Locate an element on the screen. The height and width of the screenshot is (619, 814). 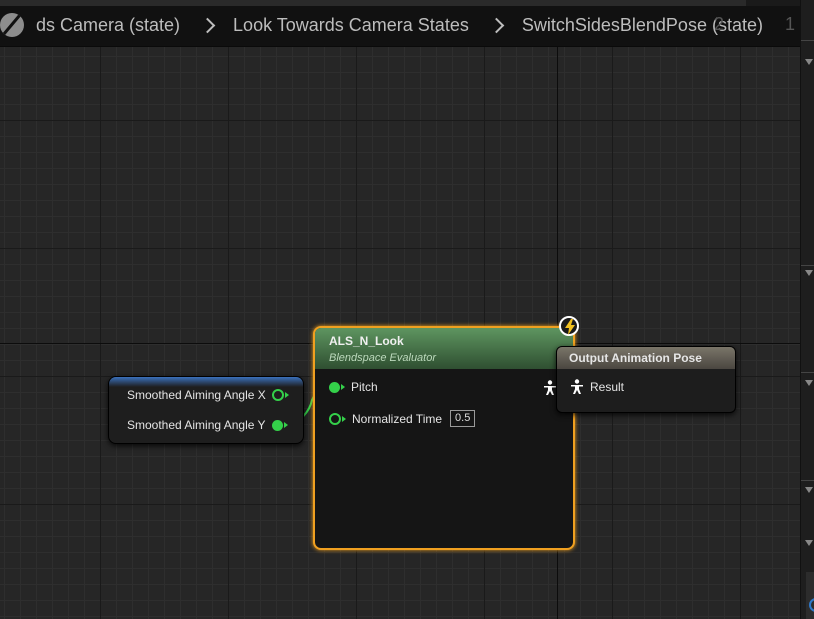
breadcrumb-item-look-towards: Look Towards Camera States is located at coordinates (351, 25).